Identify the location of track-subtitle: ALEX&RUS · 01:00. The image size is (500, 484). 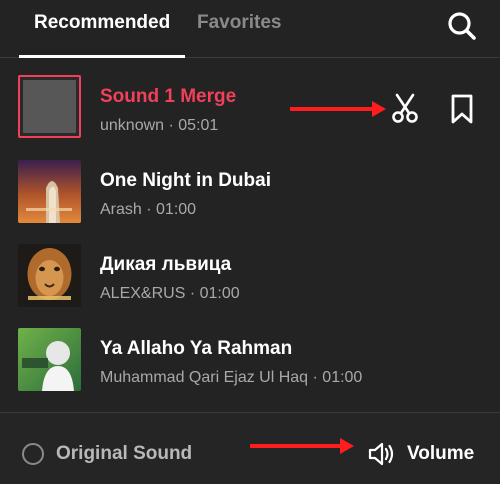
(170, 293).